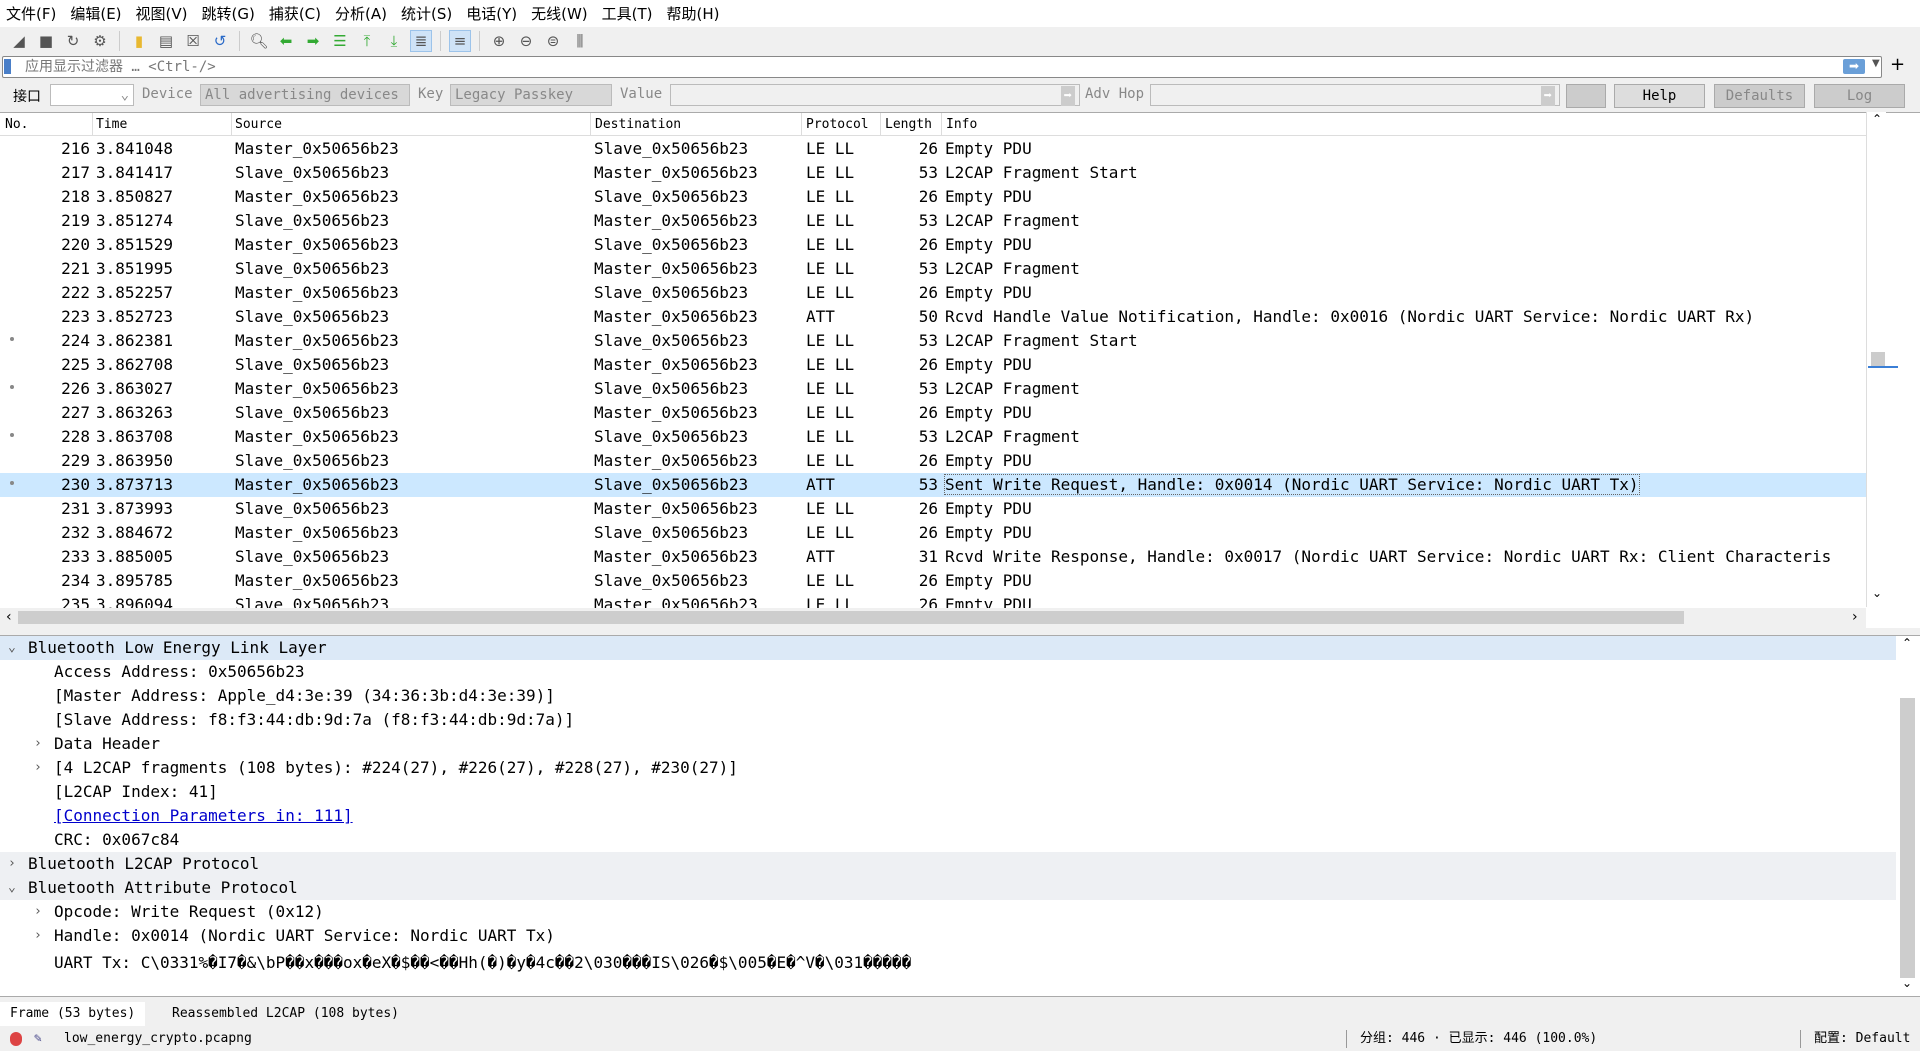 This screenshot has height=1051, width=1920. What do you see at coordinates (73, 1014) in the screenshot?
I see `tab-frame: Frame (53 bytes)` at bounding box center [73, 1014].